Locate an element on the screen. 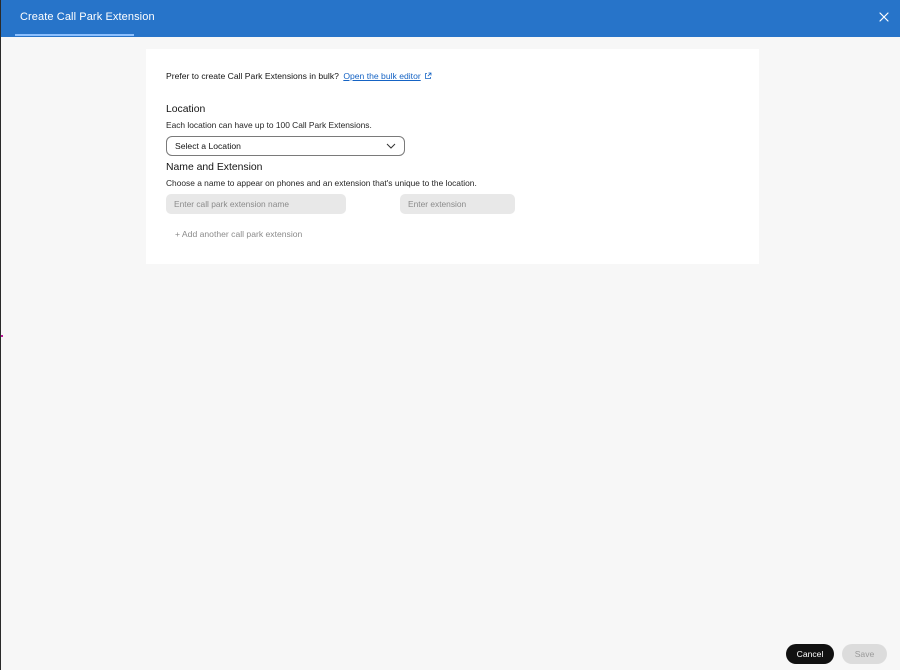 Image resolution: width=900 pixels, height=670 pixels. location-heading: Location is located at coordinates (186, 109).